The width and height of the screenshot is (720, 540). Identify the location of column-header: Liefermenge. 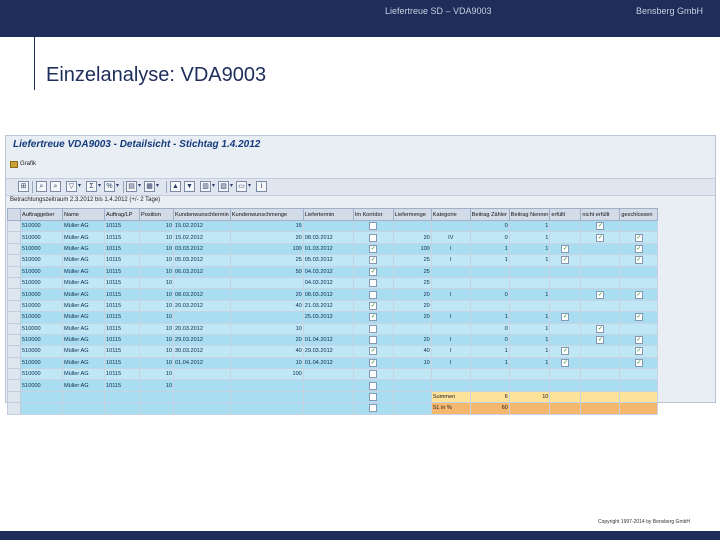
(412, 214).